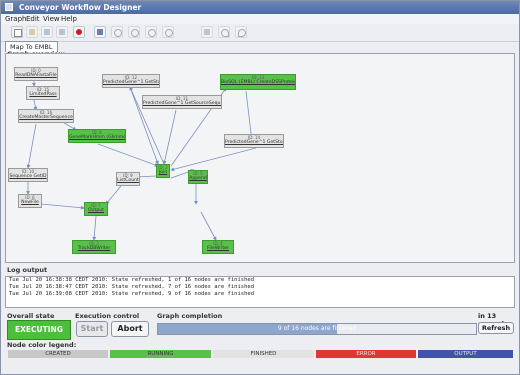  What do you see at coordinates (254, 141) in the screenshot?
I see `graph-node: ID: 14 PredictedGene^1 GetStop` at bounding box center [254, 141].